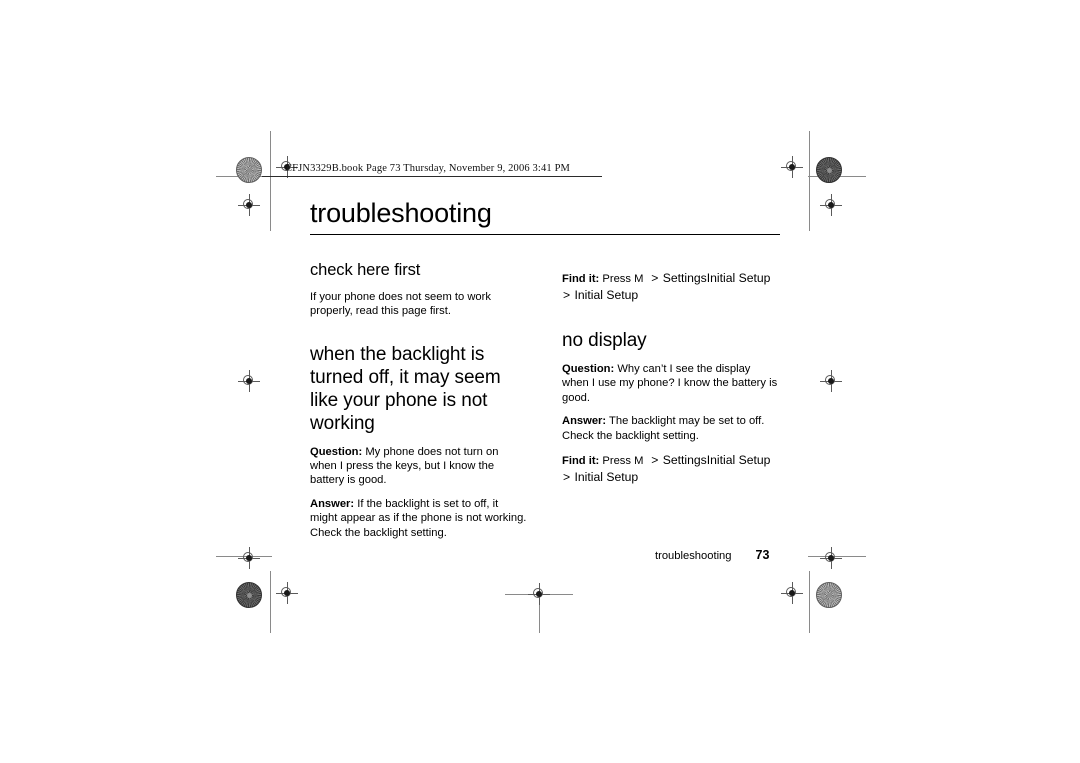 The width and height of the screenshot is (1080, 763). What do you see at coordinates (829, 595) in the screenshot?
I see `density-circle-bottom-right` at bounding box center [829, 595].